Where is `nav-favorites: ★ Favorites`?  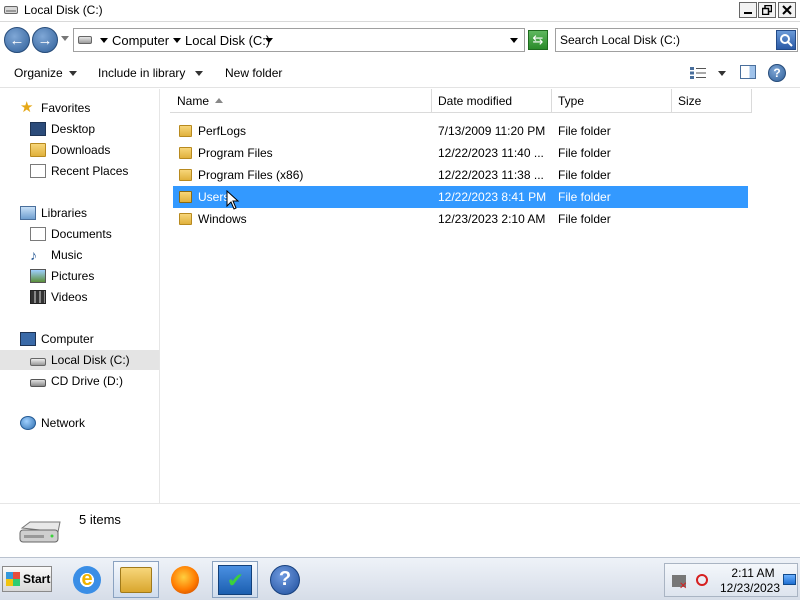 nav-favorites: ★ Favorites is located at coordinates (55, 108).